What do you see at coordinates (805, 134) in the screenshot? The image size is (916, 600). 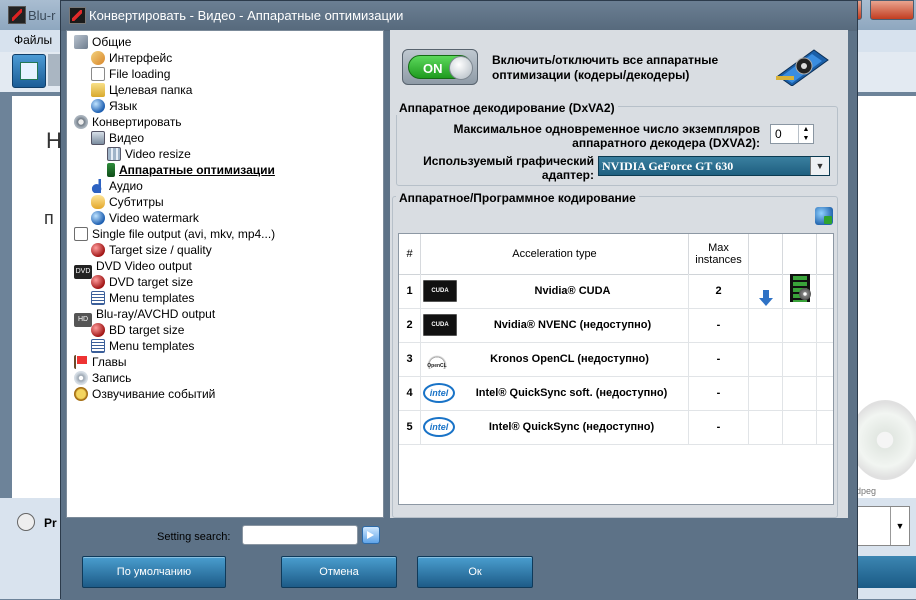 I see `stepper-arrows-icon: ▲ ▼` at bounding box center [805, 134].